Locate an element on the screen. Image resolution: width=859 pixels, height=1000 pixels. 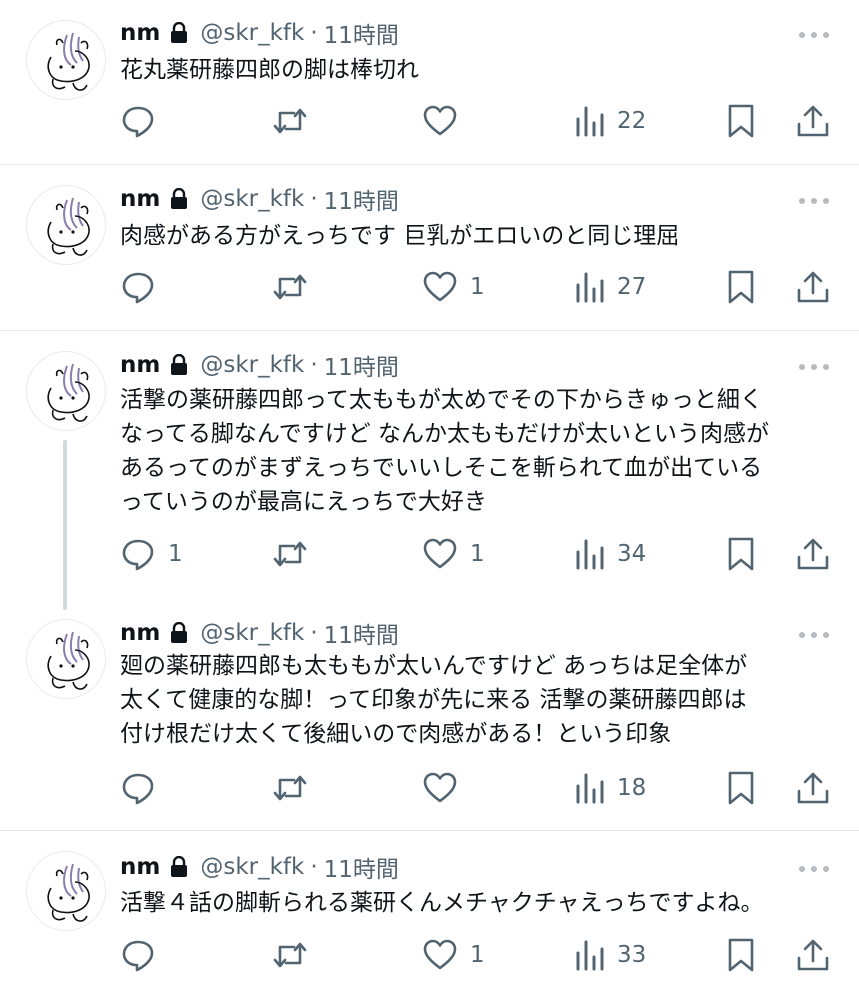
views-count: 22 is located at coordinates (632, 121).